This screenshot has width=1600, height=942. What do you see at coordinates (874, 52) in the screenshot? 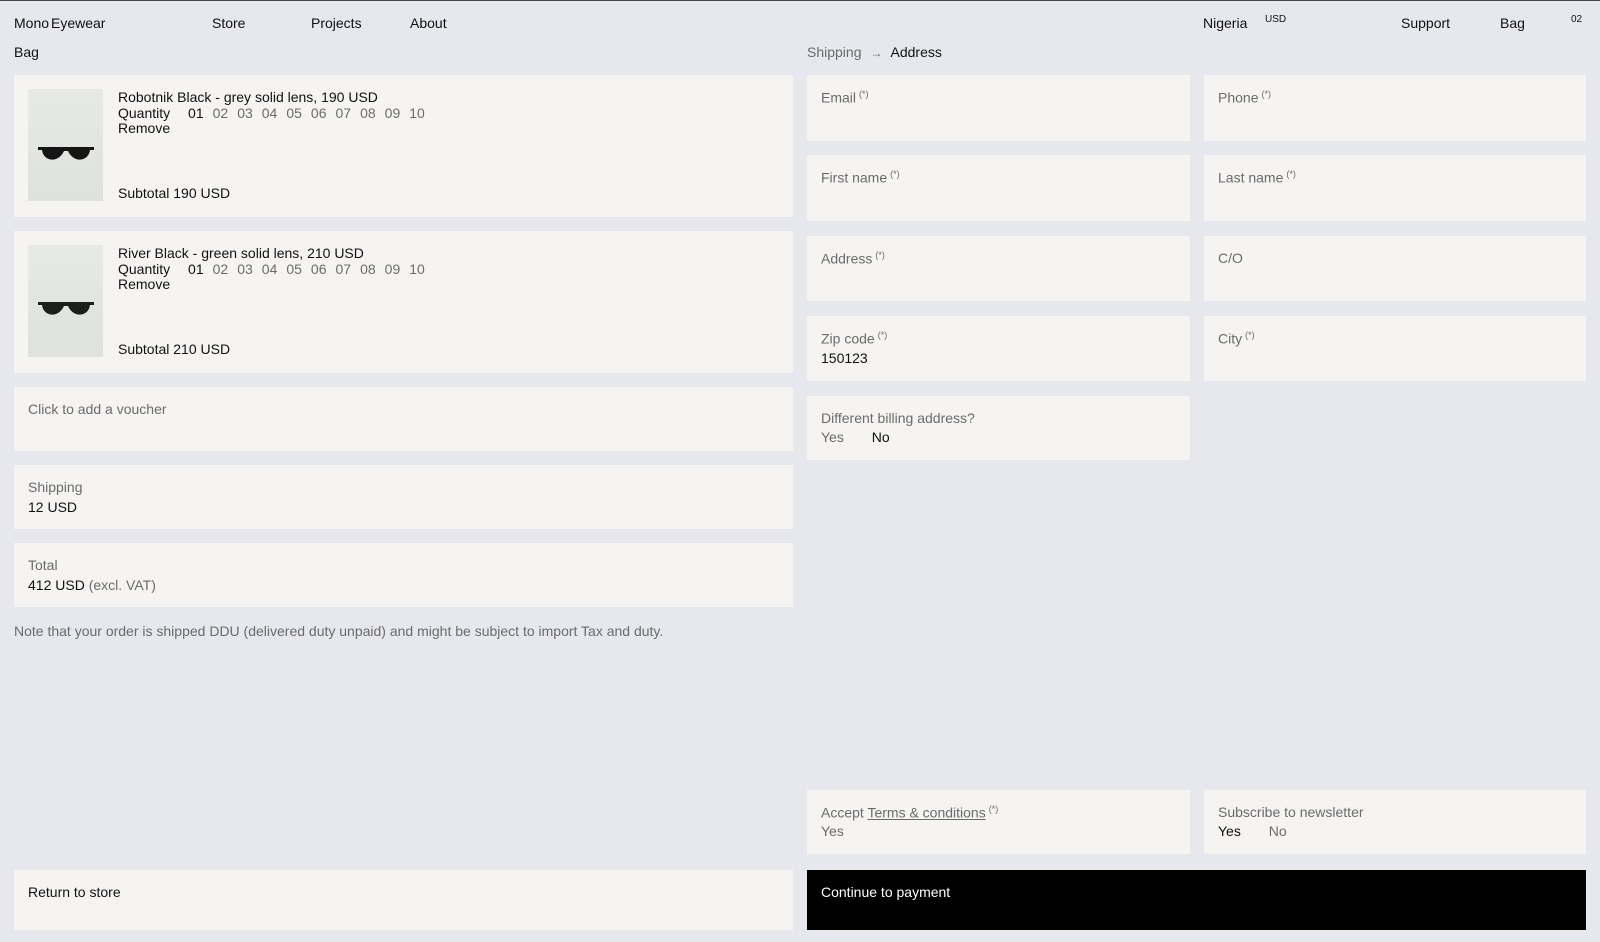
I see `breadcrumb: Shipping → Address` at bounding box center [874, 52].